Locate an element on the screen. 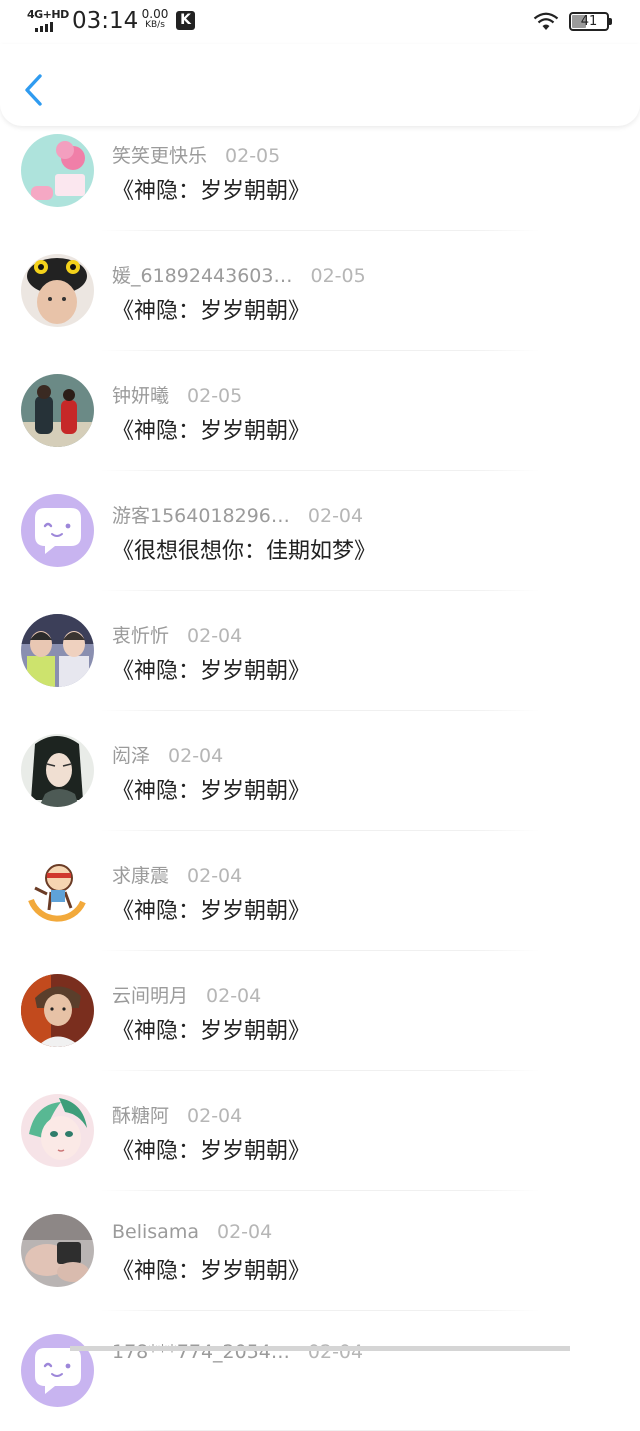 The image size is (640, 1431). comment-row: 闳泽 02-04 《神隐：岁岁朝朝》 is located at coordinates (320, 762).